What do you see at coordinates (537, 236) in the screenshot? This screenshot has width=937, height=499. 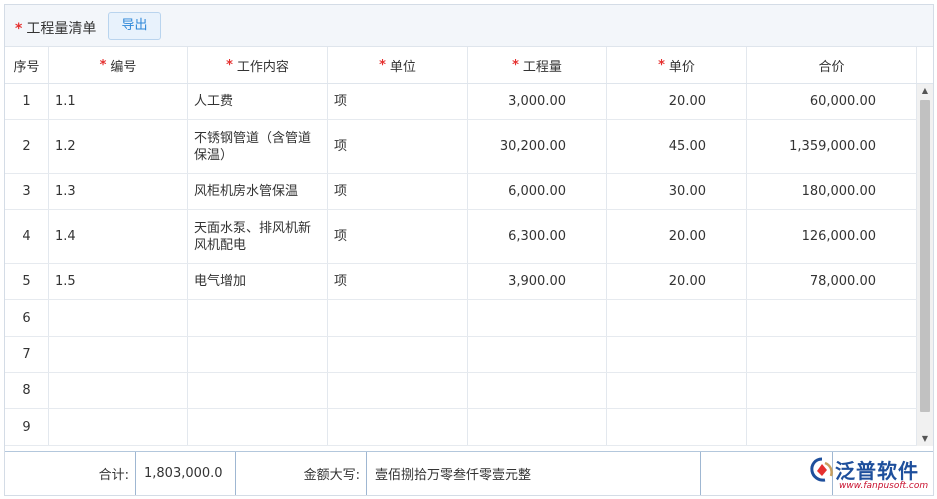 I see `cell-quantity: 6,300.00` at bounding box center [537, 236].